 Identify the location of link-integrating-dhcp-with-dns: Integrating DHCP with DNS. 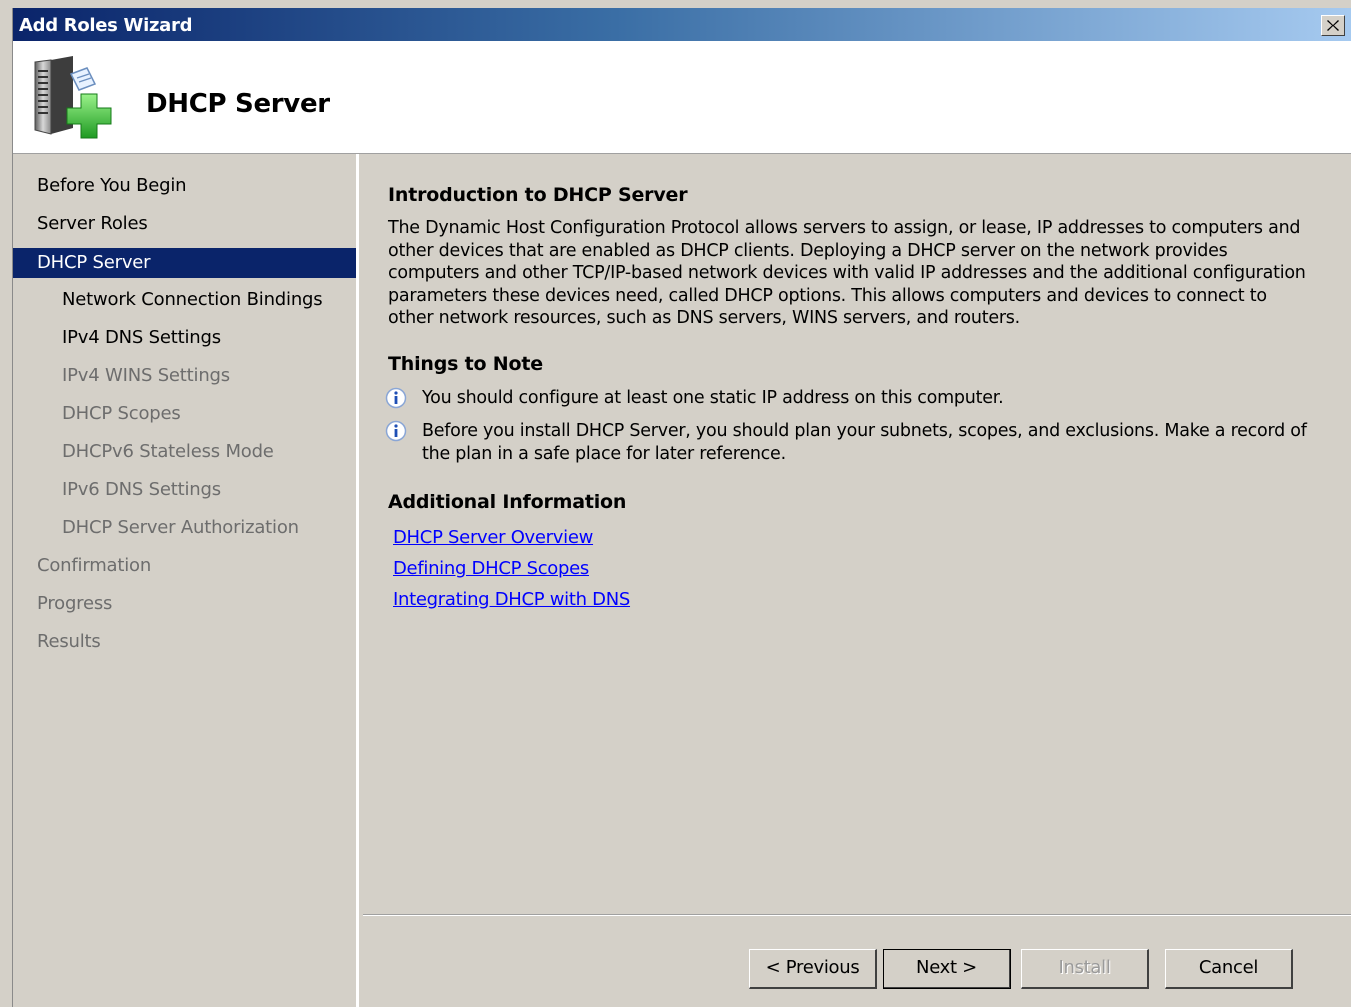
(511, 599).